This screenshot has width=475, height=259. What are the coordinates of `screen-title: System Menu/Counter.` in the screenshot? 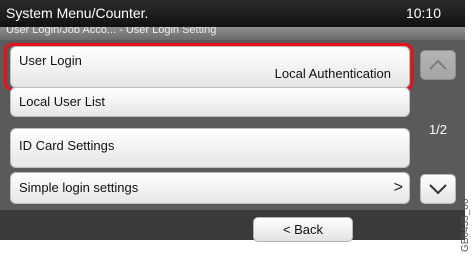 It's located at (77, 13).